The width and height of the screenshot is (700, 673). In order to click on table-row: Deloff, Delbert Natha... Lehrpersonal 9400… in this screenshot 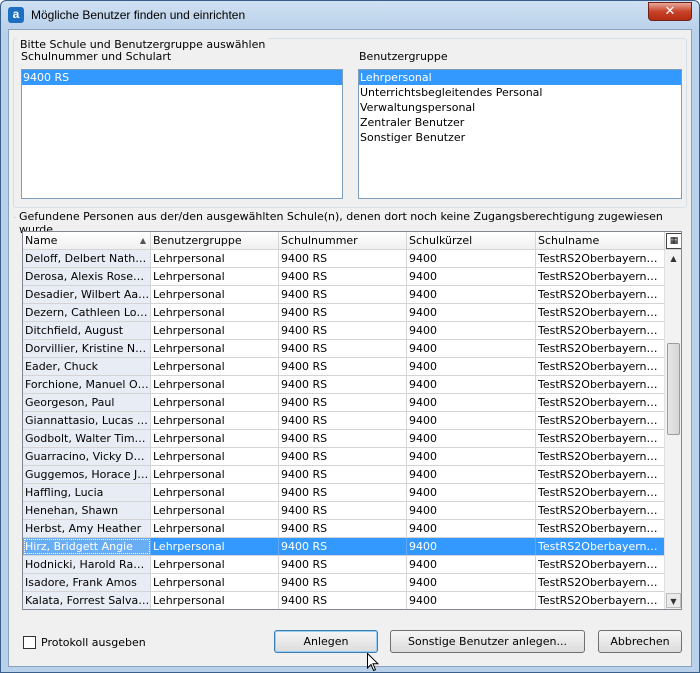, I will do `click(344, 259)`.